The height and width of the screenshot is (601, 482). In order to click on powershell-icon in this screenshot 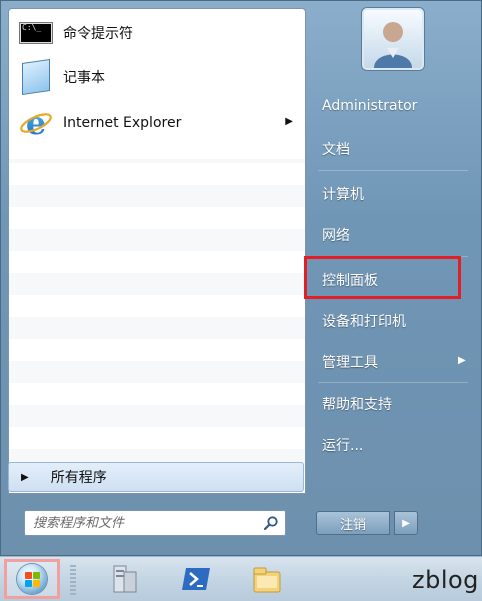, I will do `click(197, 579)`.